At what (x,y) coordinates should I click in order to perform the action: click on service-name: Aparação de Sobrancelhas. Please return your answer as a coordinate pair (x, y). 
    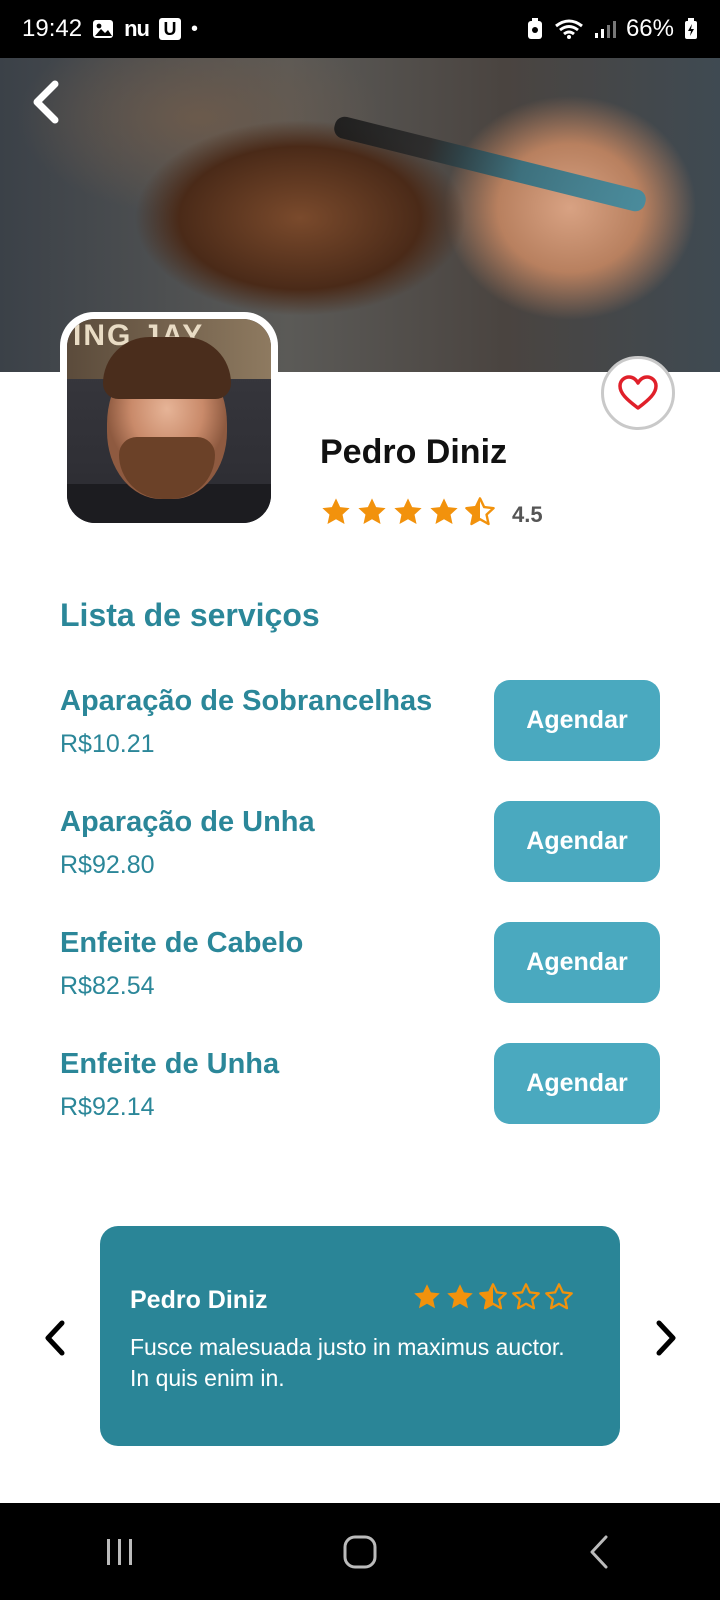
    Looking at the image, I should click on (246, 701).